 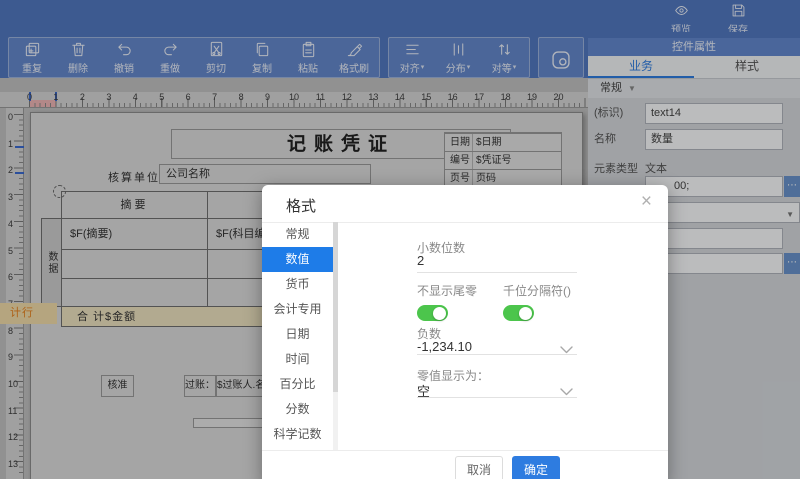 I want to click on format-category: 数值, so click(x=297, y=259).